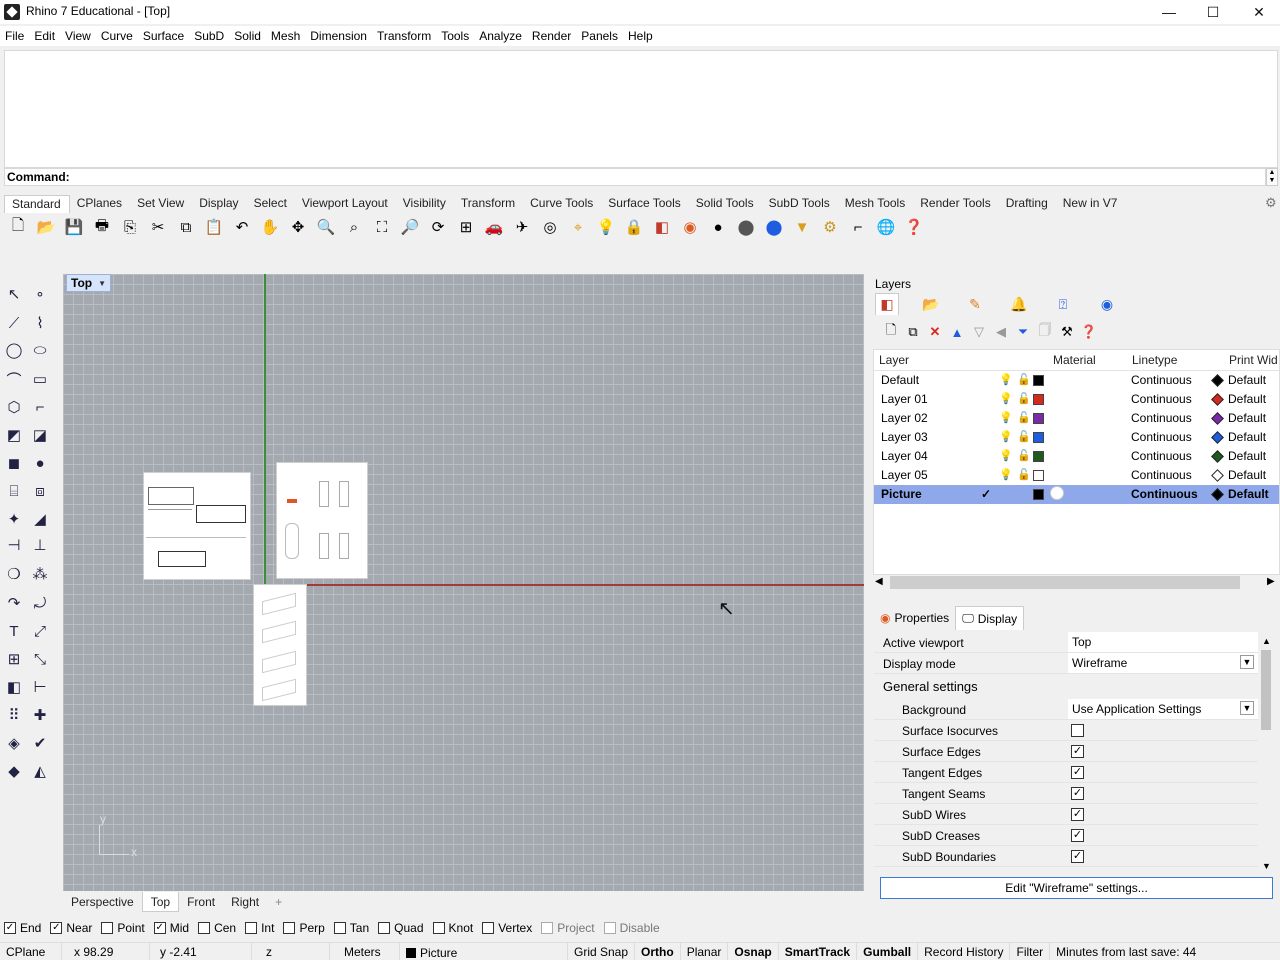 The height and width of the screenshot is (960, 1280). Describe the element at coordinates (507, 928) in the screenshot. I see `osnap-vertex: Vertex` at that location.